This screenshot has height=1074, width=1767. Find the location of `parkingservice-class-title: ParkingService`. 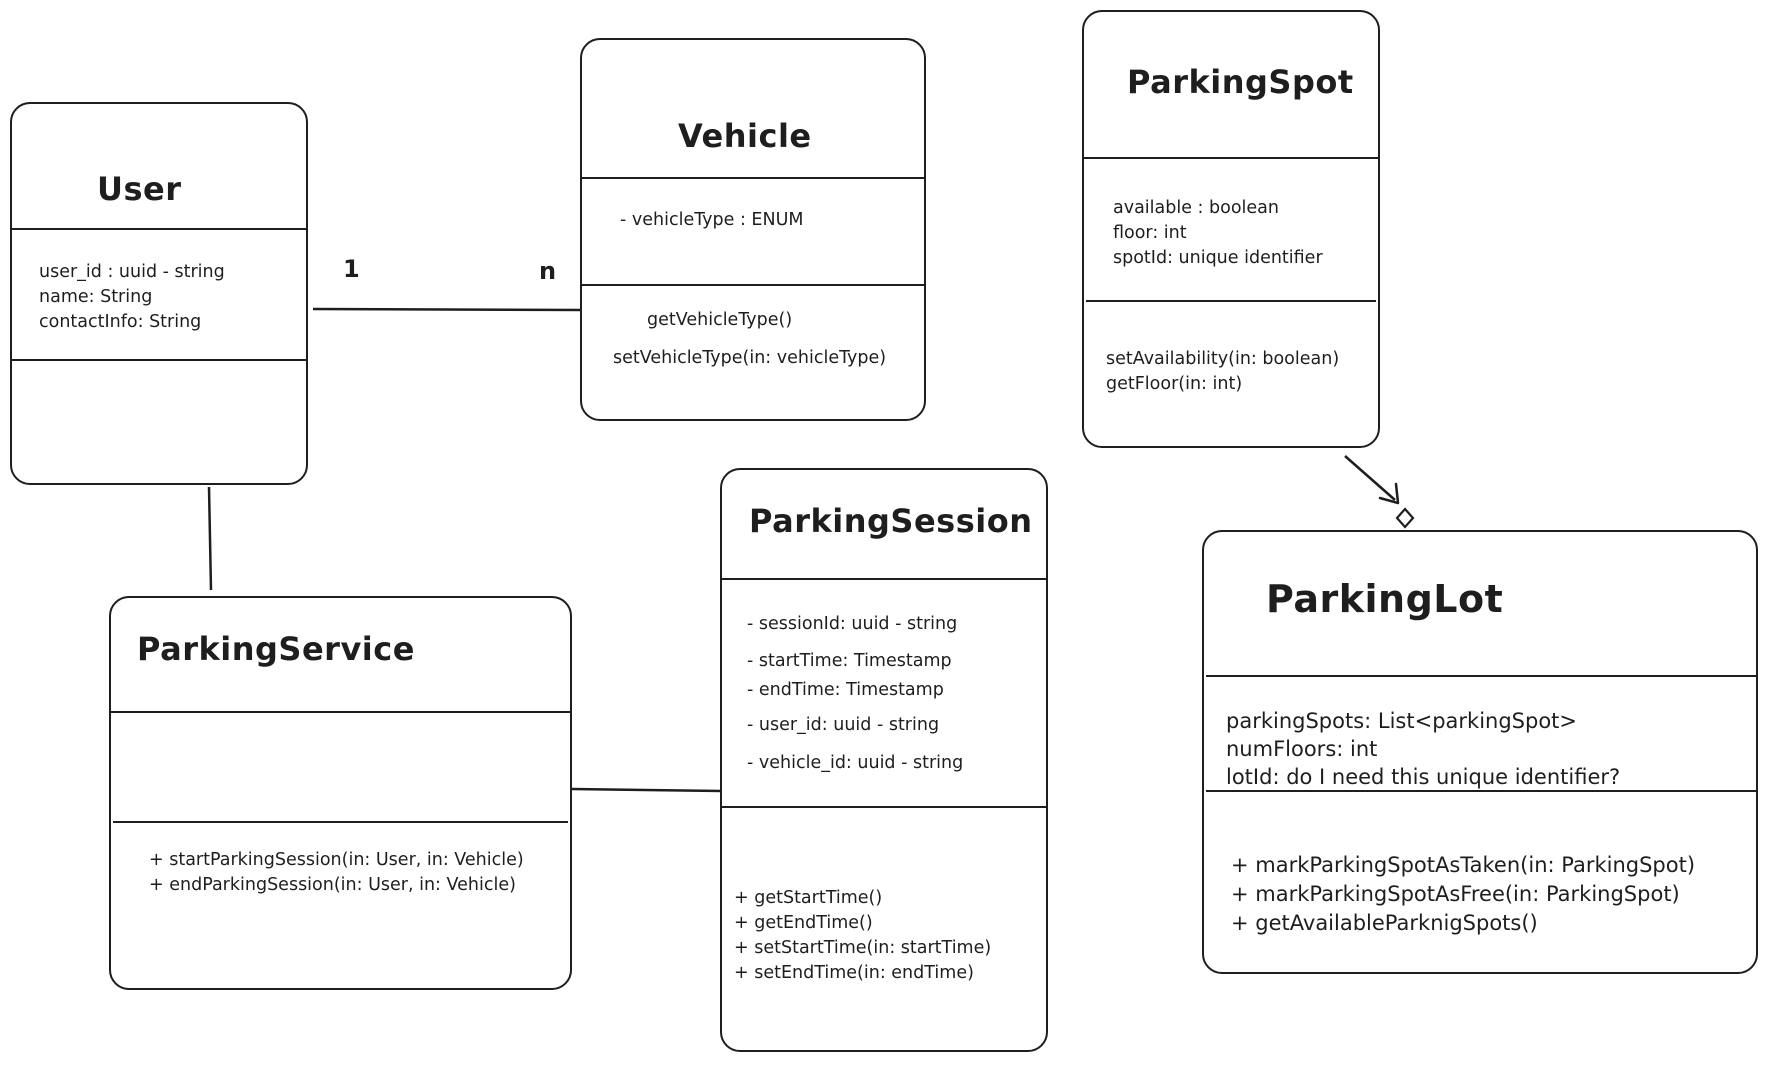

parkingservice-class-title: ParkingService is located at coordinates (276, 649).